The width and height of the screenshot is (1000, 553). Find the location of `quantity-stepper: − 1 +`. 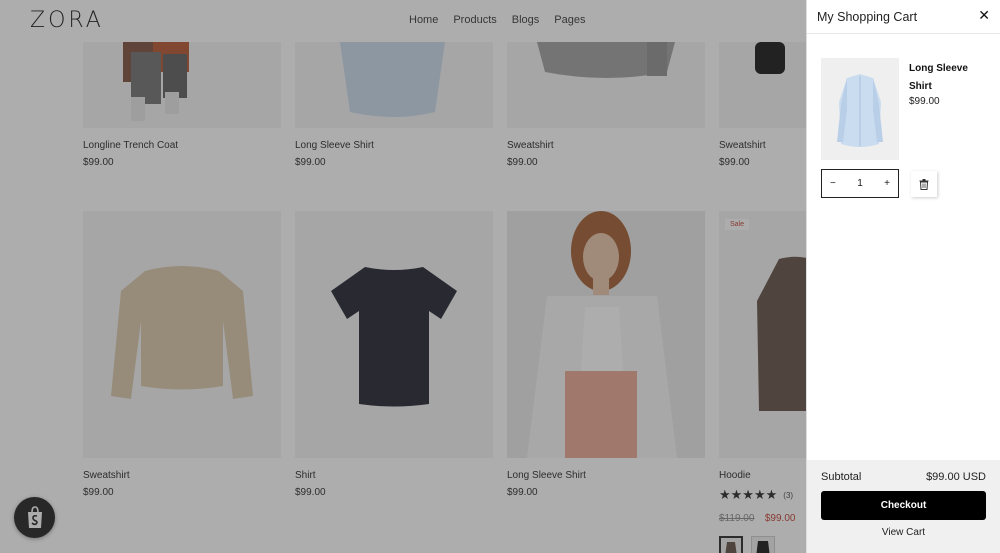

quantity-stepper: − 1 + is located at coordinates (860, 183).